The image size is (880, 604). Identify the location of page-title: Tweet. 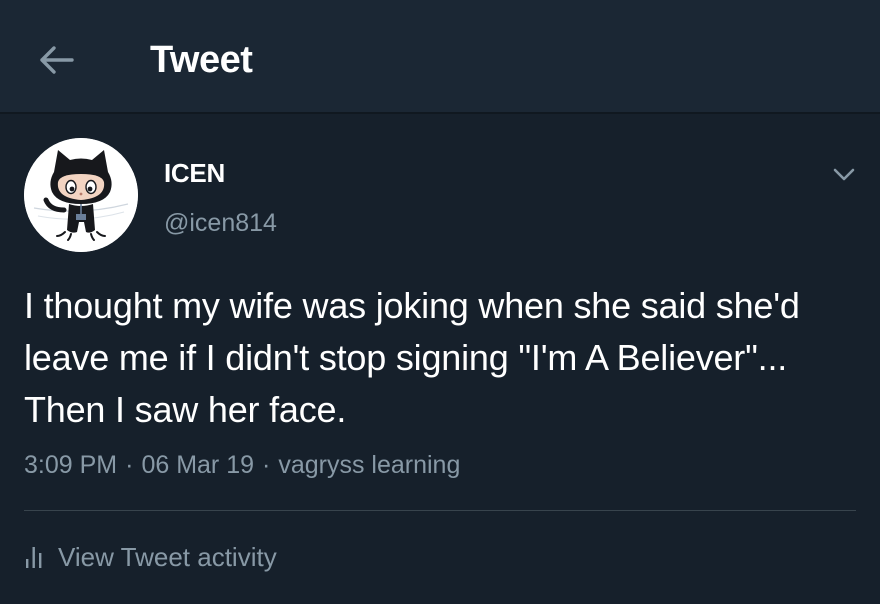
(201, 60).